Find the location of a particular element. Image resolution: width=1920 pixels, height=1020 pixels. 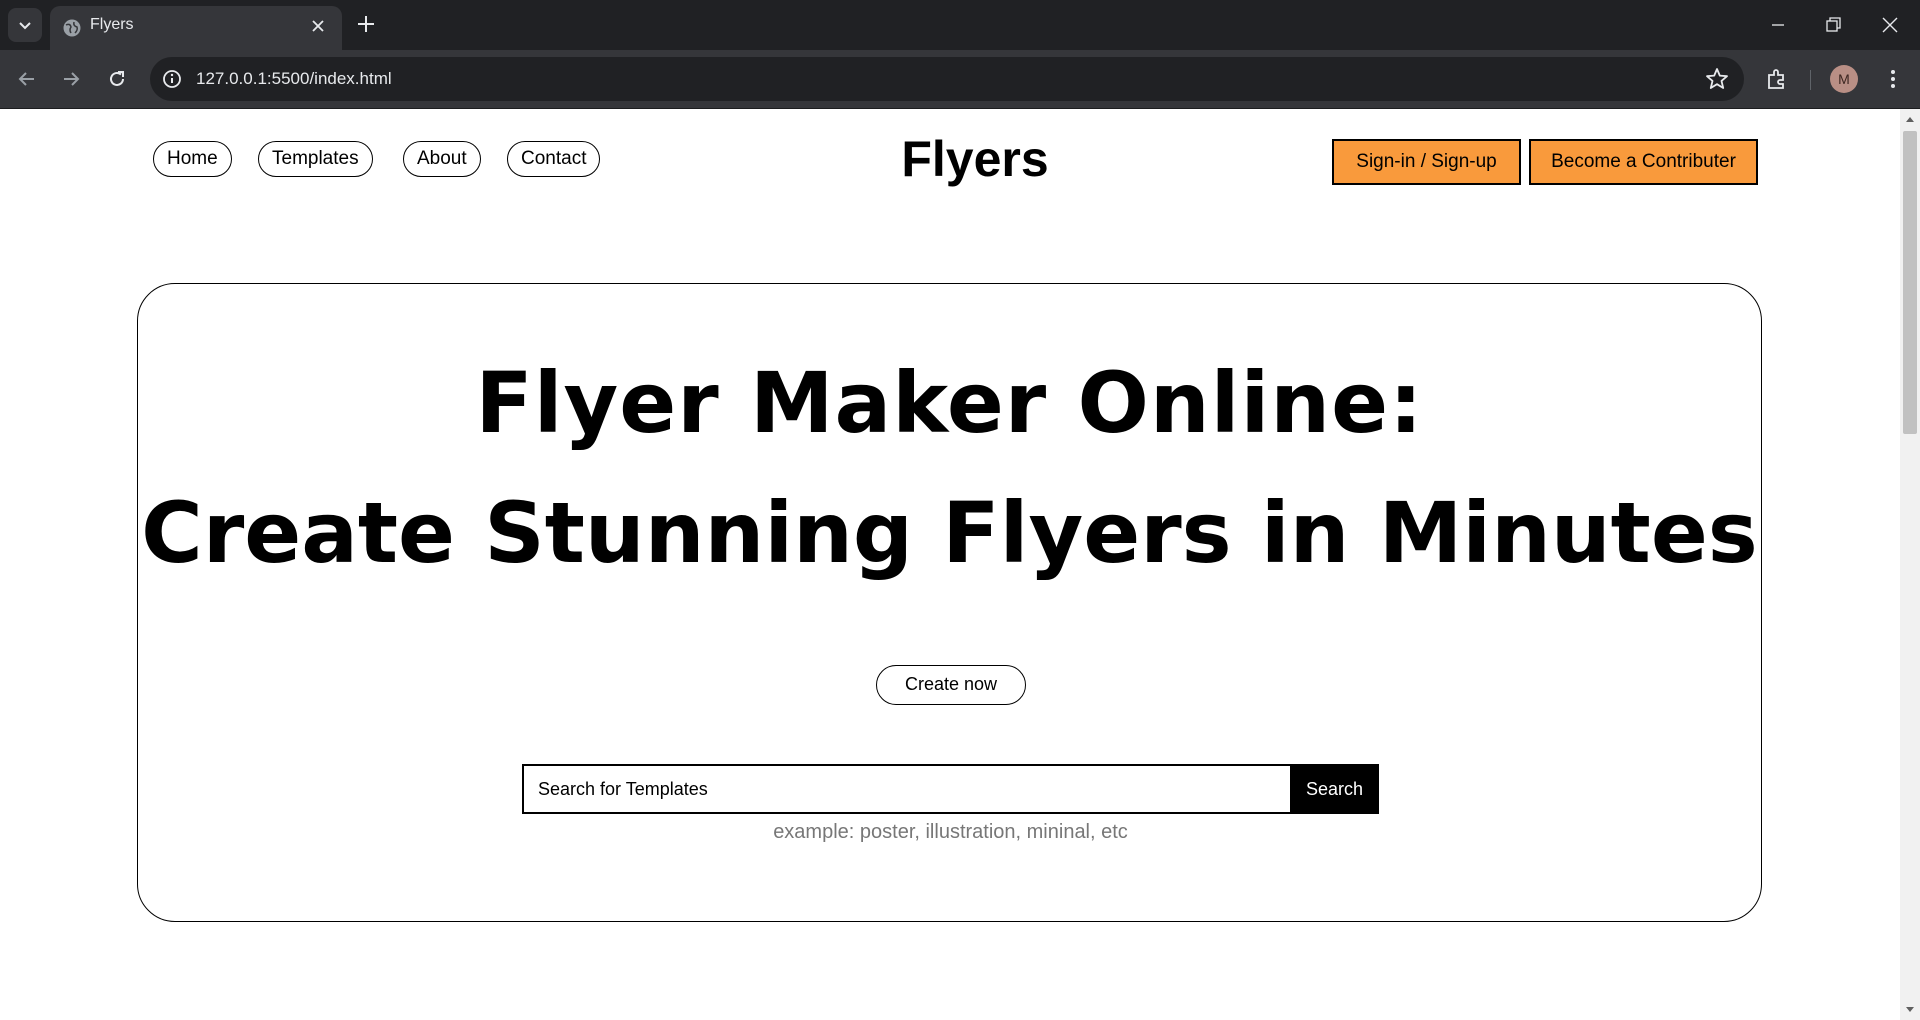

nav-home: Home is located at coordinates (192, 159).